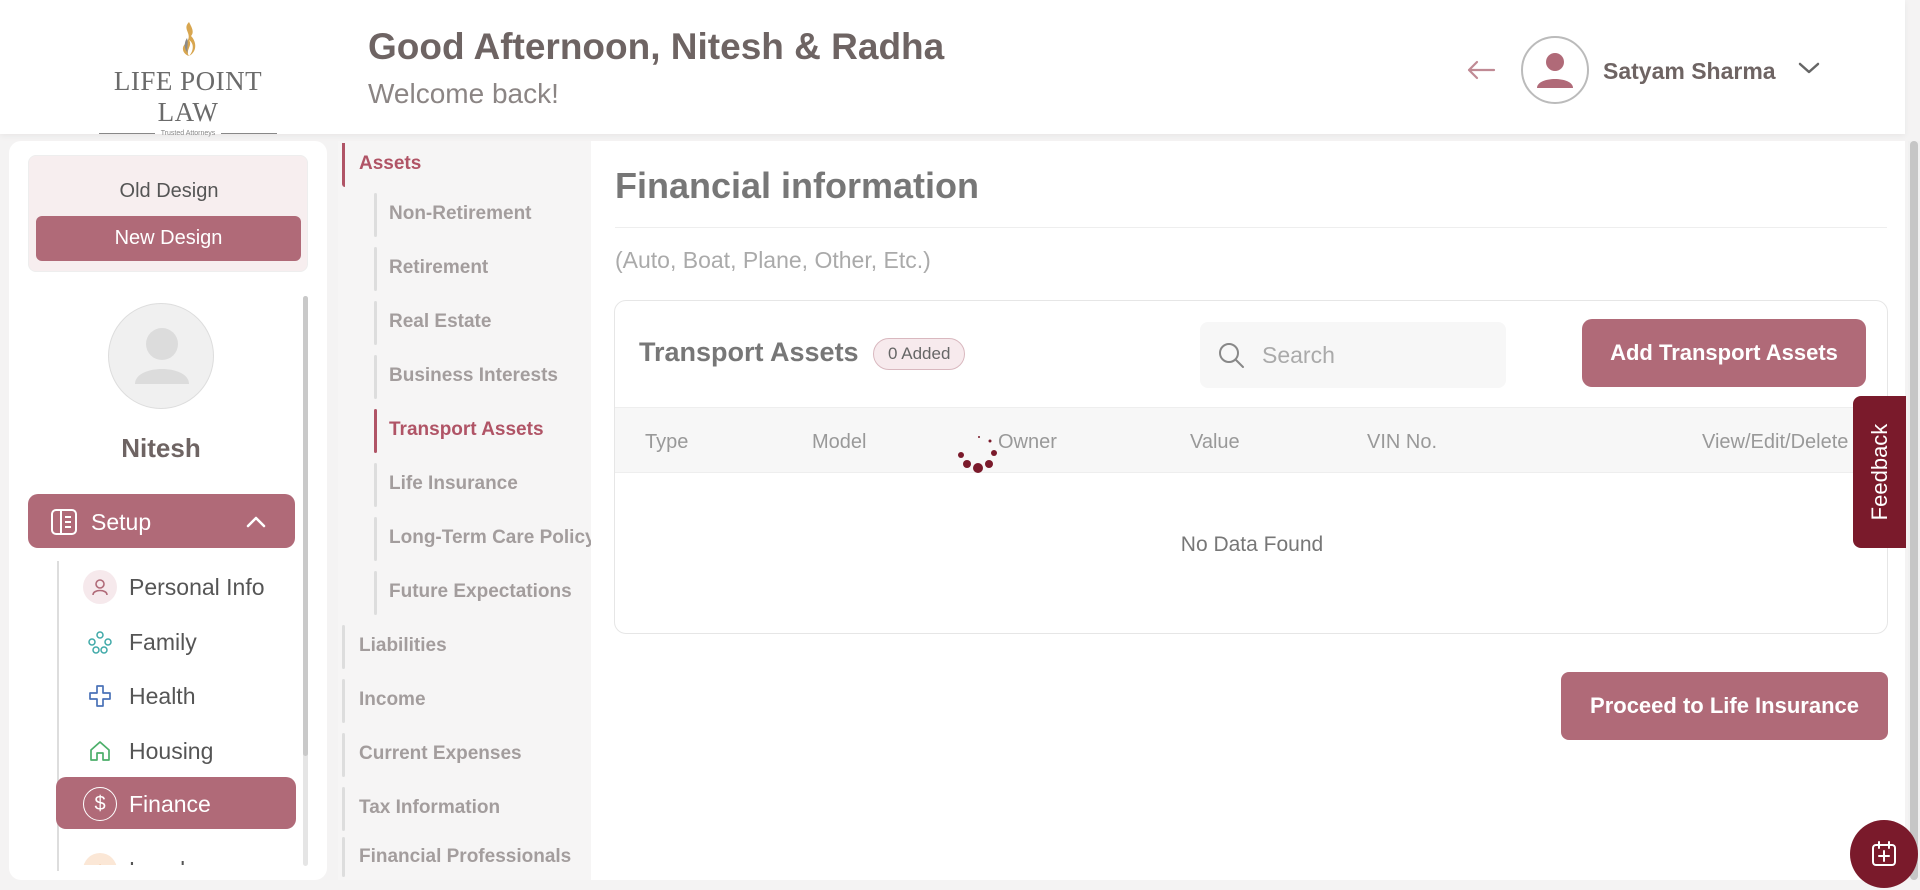 This screenshot has width=1920, height=890. What do you see at coordinates (797, 185) in the screenshot?
I see `page-title: Financial information` at bounding box center [797, 185].